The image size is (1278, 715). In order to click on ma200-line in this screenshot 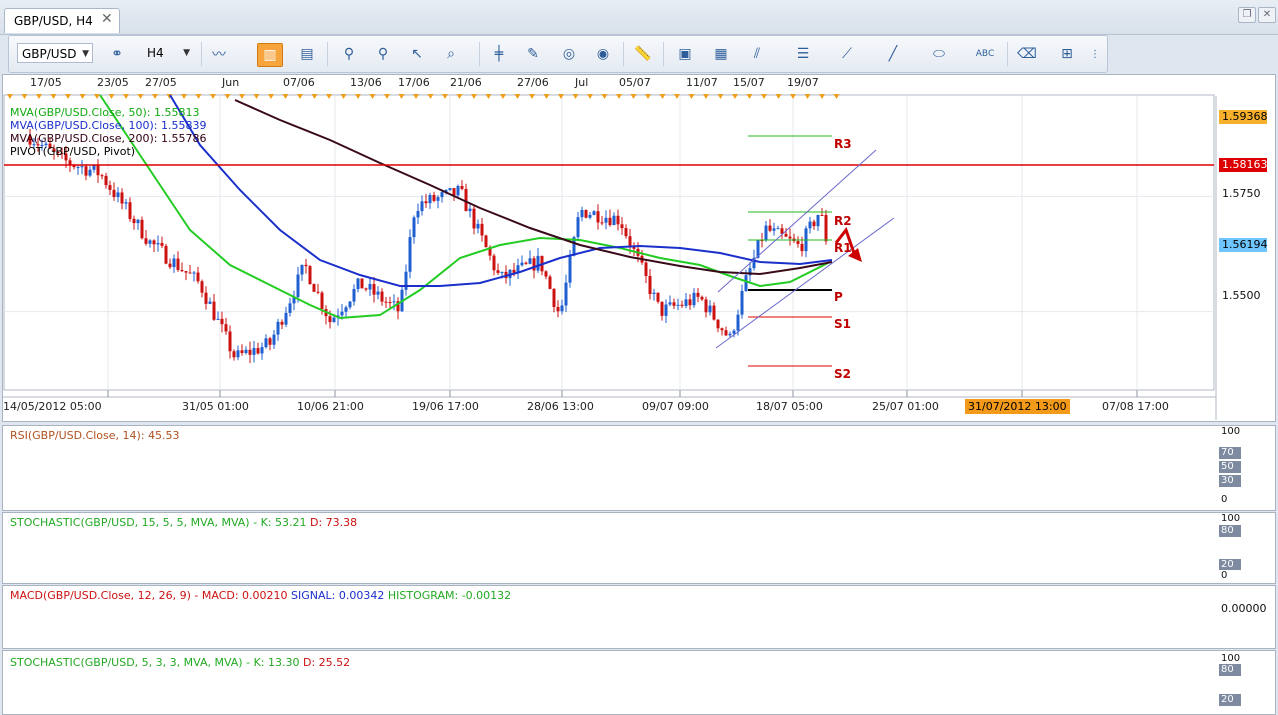, I will do `click(533, 187)`.